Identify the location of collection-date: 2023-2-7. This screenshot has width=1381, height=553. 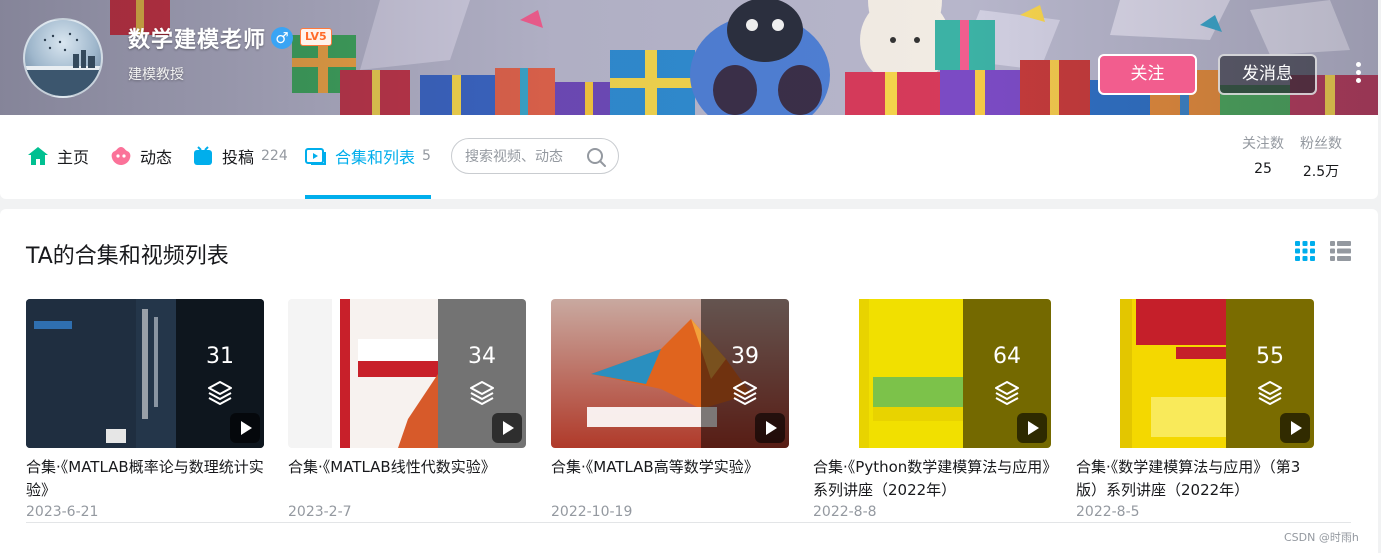
(320, 512).